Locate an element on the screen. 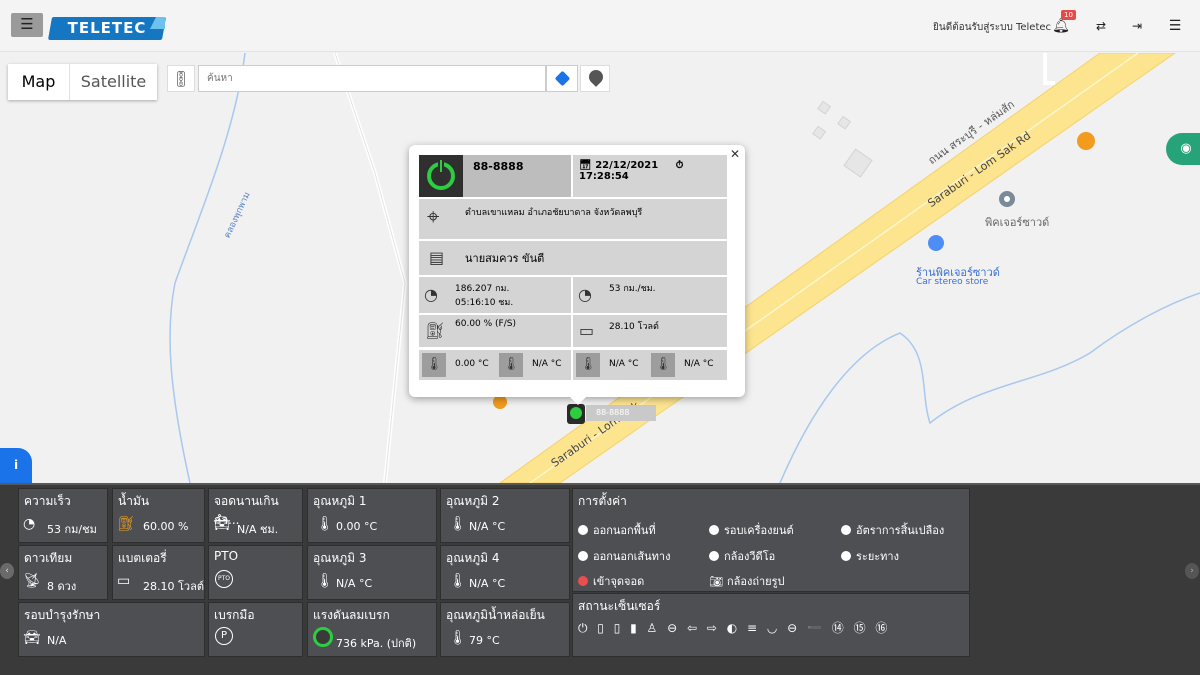 The width and height of the screenshot is (1200, 675). sensor-icons: ⏻ ▯ ▯ ▮ ♙ ⊖ ⇦ ⇨ ◐ ≡ ◡ ⊖ ➖ ⑭ ⑮ ⑯ is located at coordinates (734, 628).